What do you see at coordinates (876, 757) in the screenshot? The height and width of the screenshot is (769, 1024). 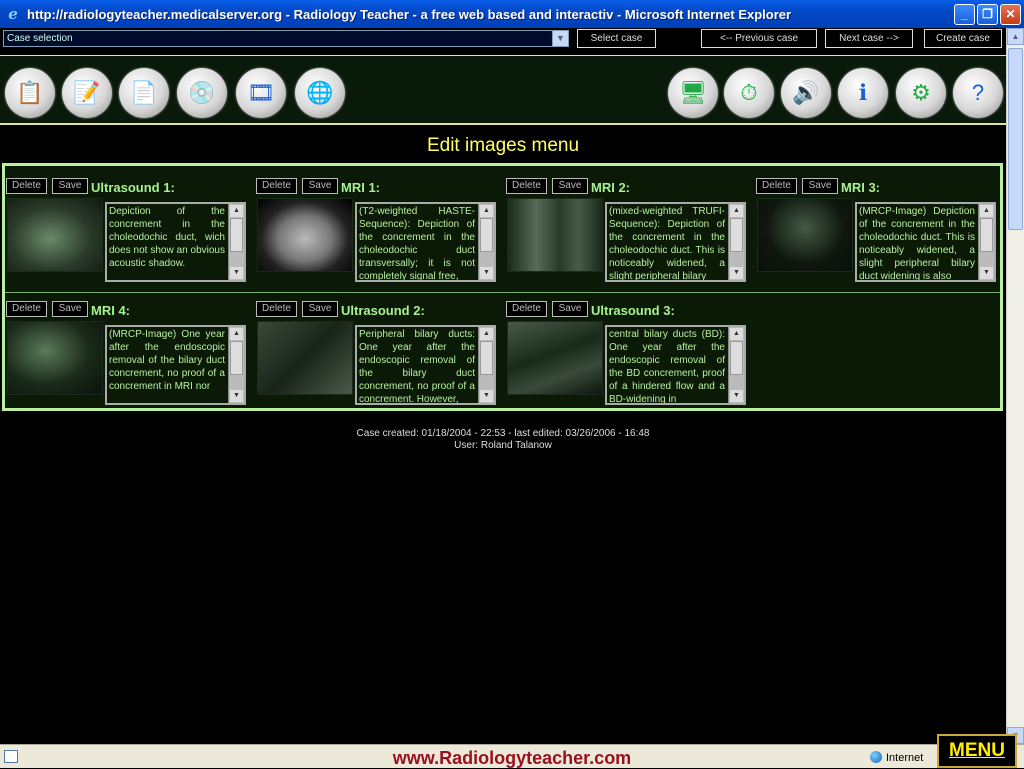 I see `globe-icon` at bounding box center [876, 757].